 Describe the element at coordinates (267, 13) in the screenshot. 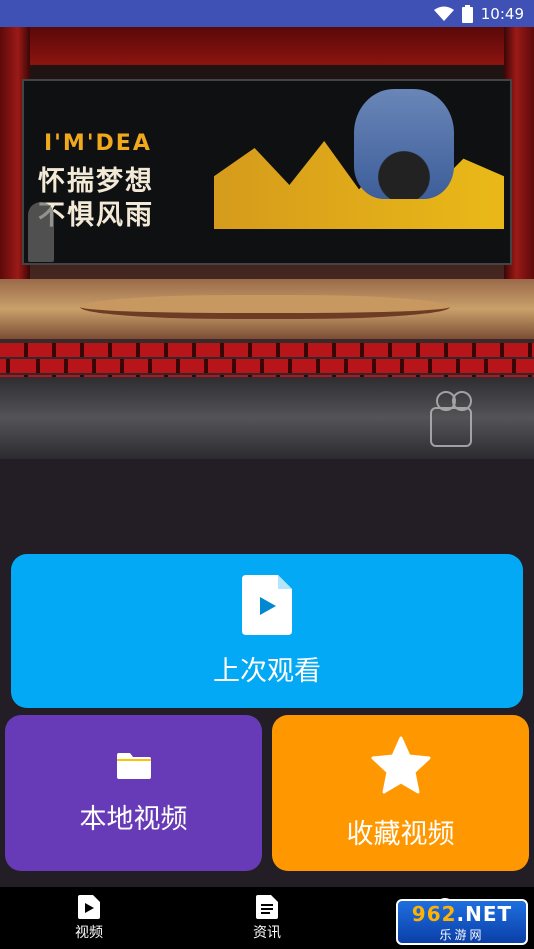

I see `status-bar: 10:49` at that location.